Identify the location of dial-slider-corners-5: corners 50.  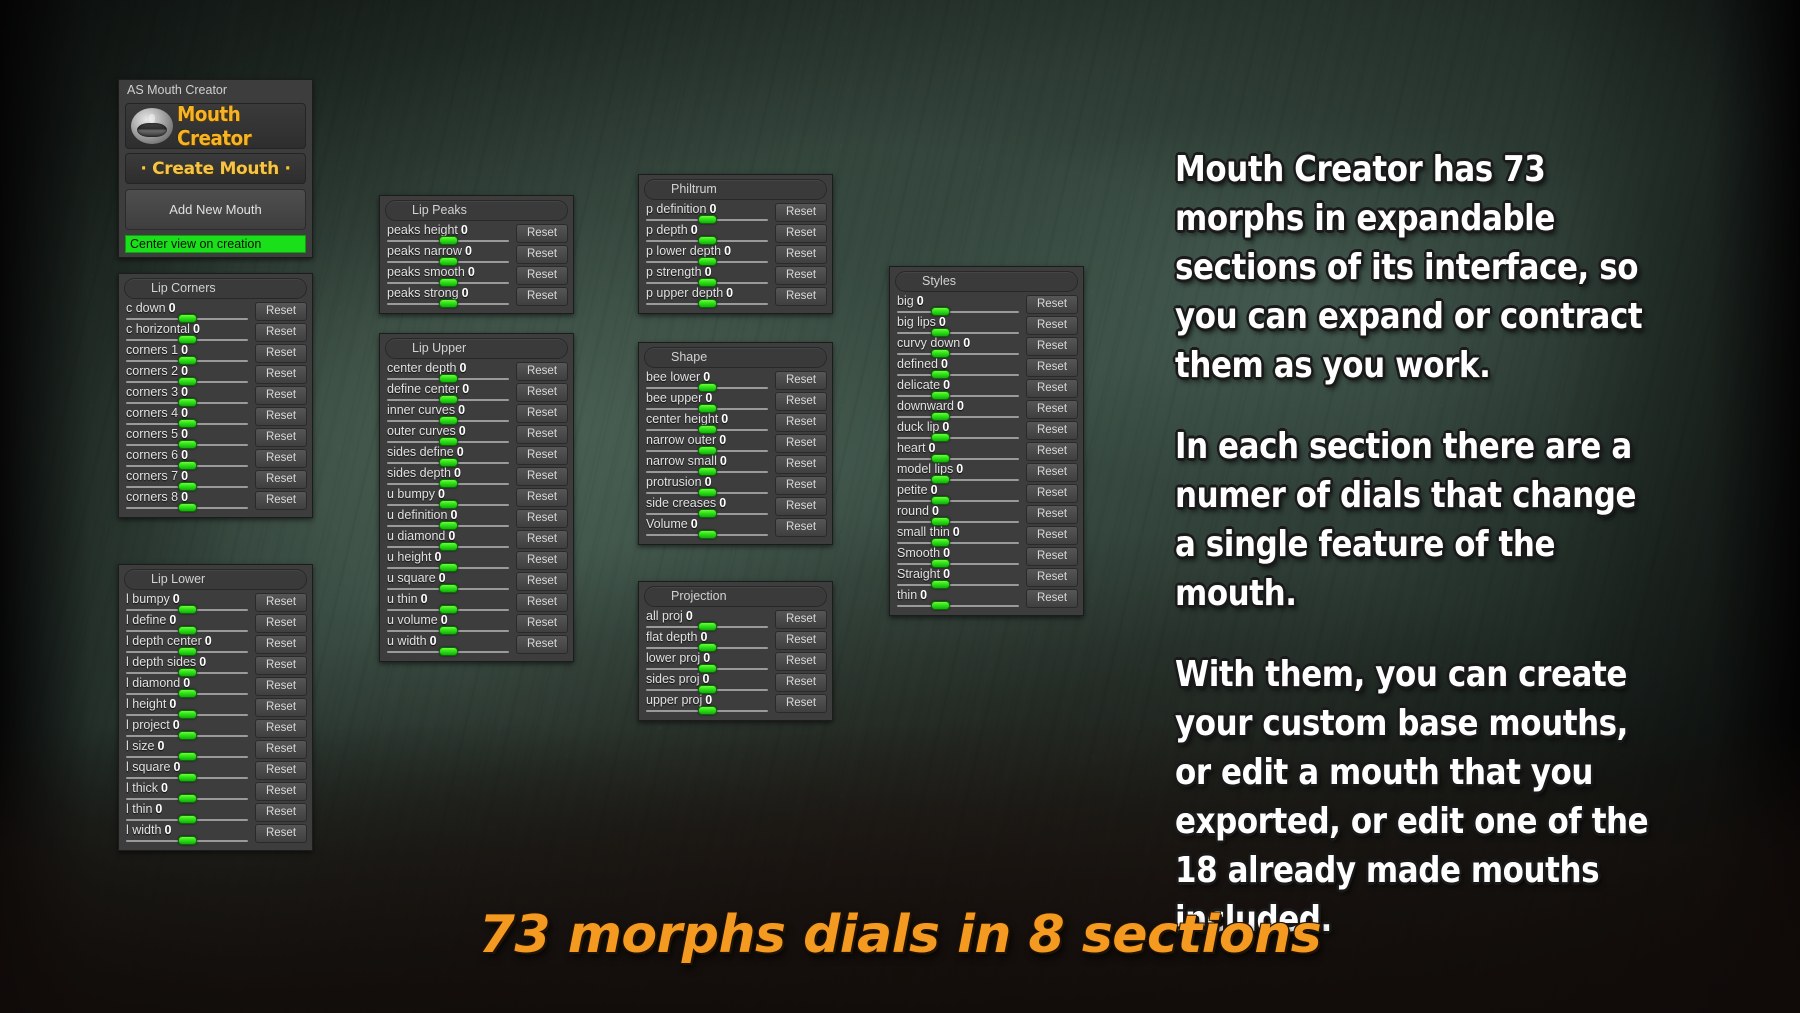
(187, 438).